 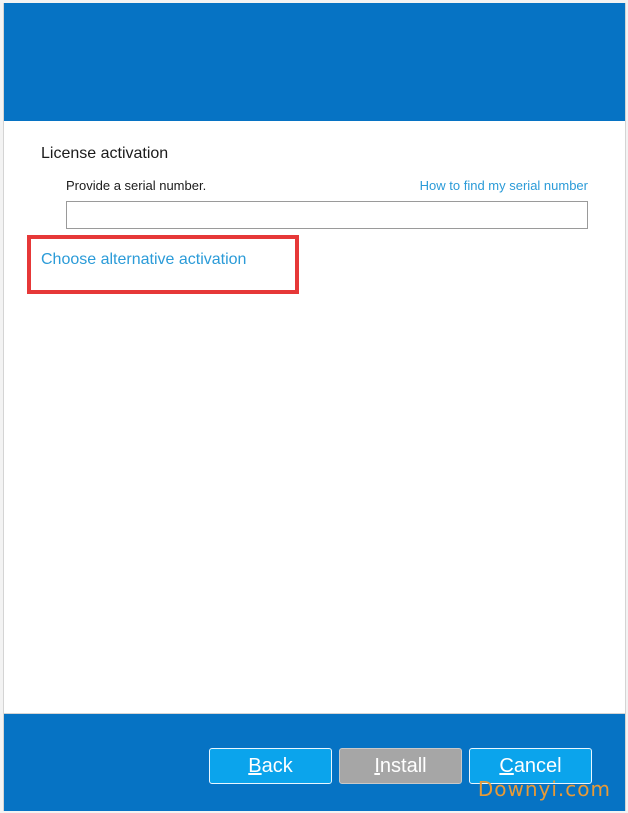 I want to click on install-button: Install, so click(x=400, y=766).